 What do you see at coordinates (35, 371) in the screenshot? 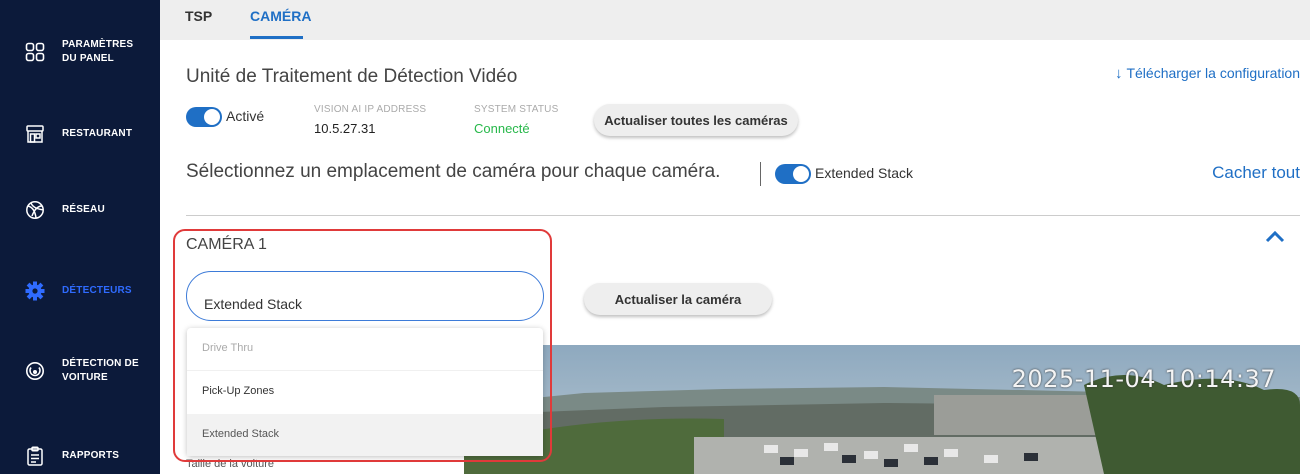
I see `target-icon` at bounding box center [35, 371].